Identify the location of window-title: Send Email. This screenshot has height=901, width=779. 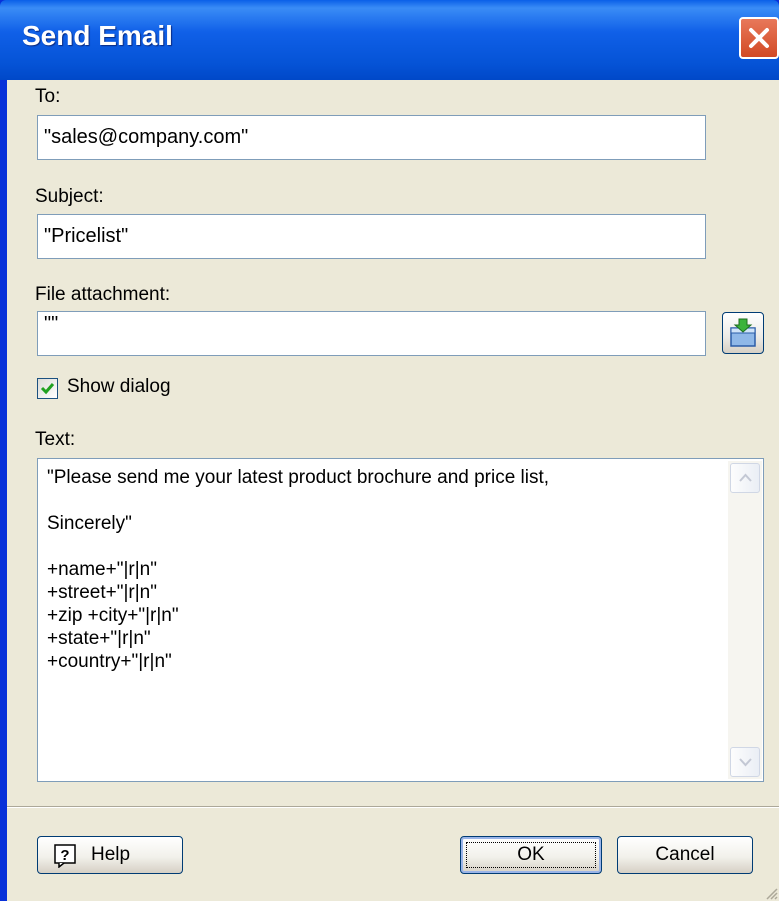
(97, 35).